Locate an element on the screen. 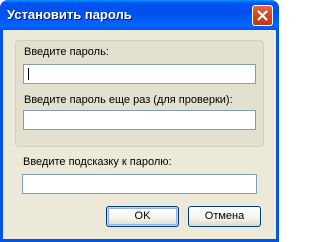 Image resolution: width=320 pixels, height=242 pixels. password-input is located at coordinates (139, 74).